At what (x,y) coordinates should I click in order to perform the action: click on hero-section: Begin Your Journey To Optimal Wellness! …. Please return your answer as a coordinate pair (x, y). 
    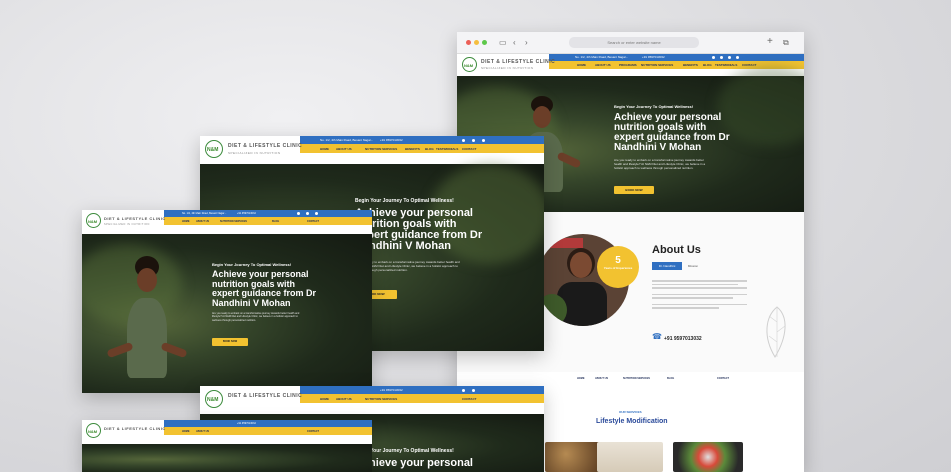
    Looking at the image, I should click on (227, 313).